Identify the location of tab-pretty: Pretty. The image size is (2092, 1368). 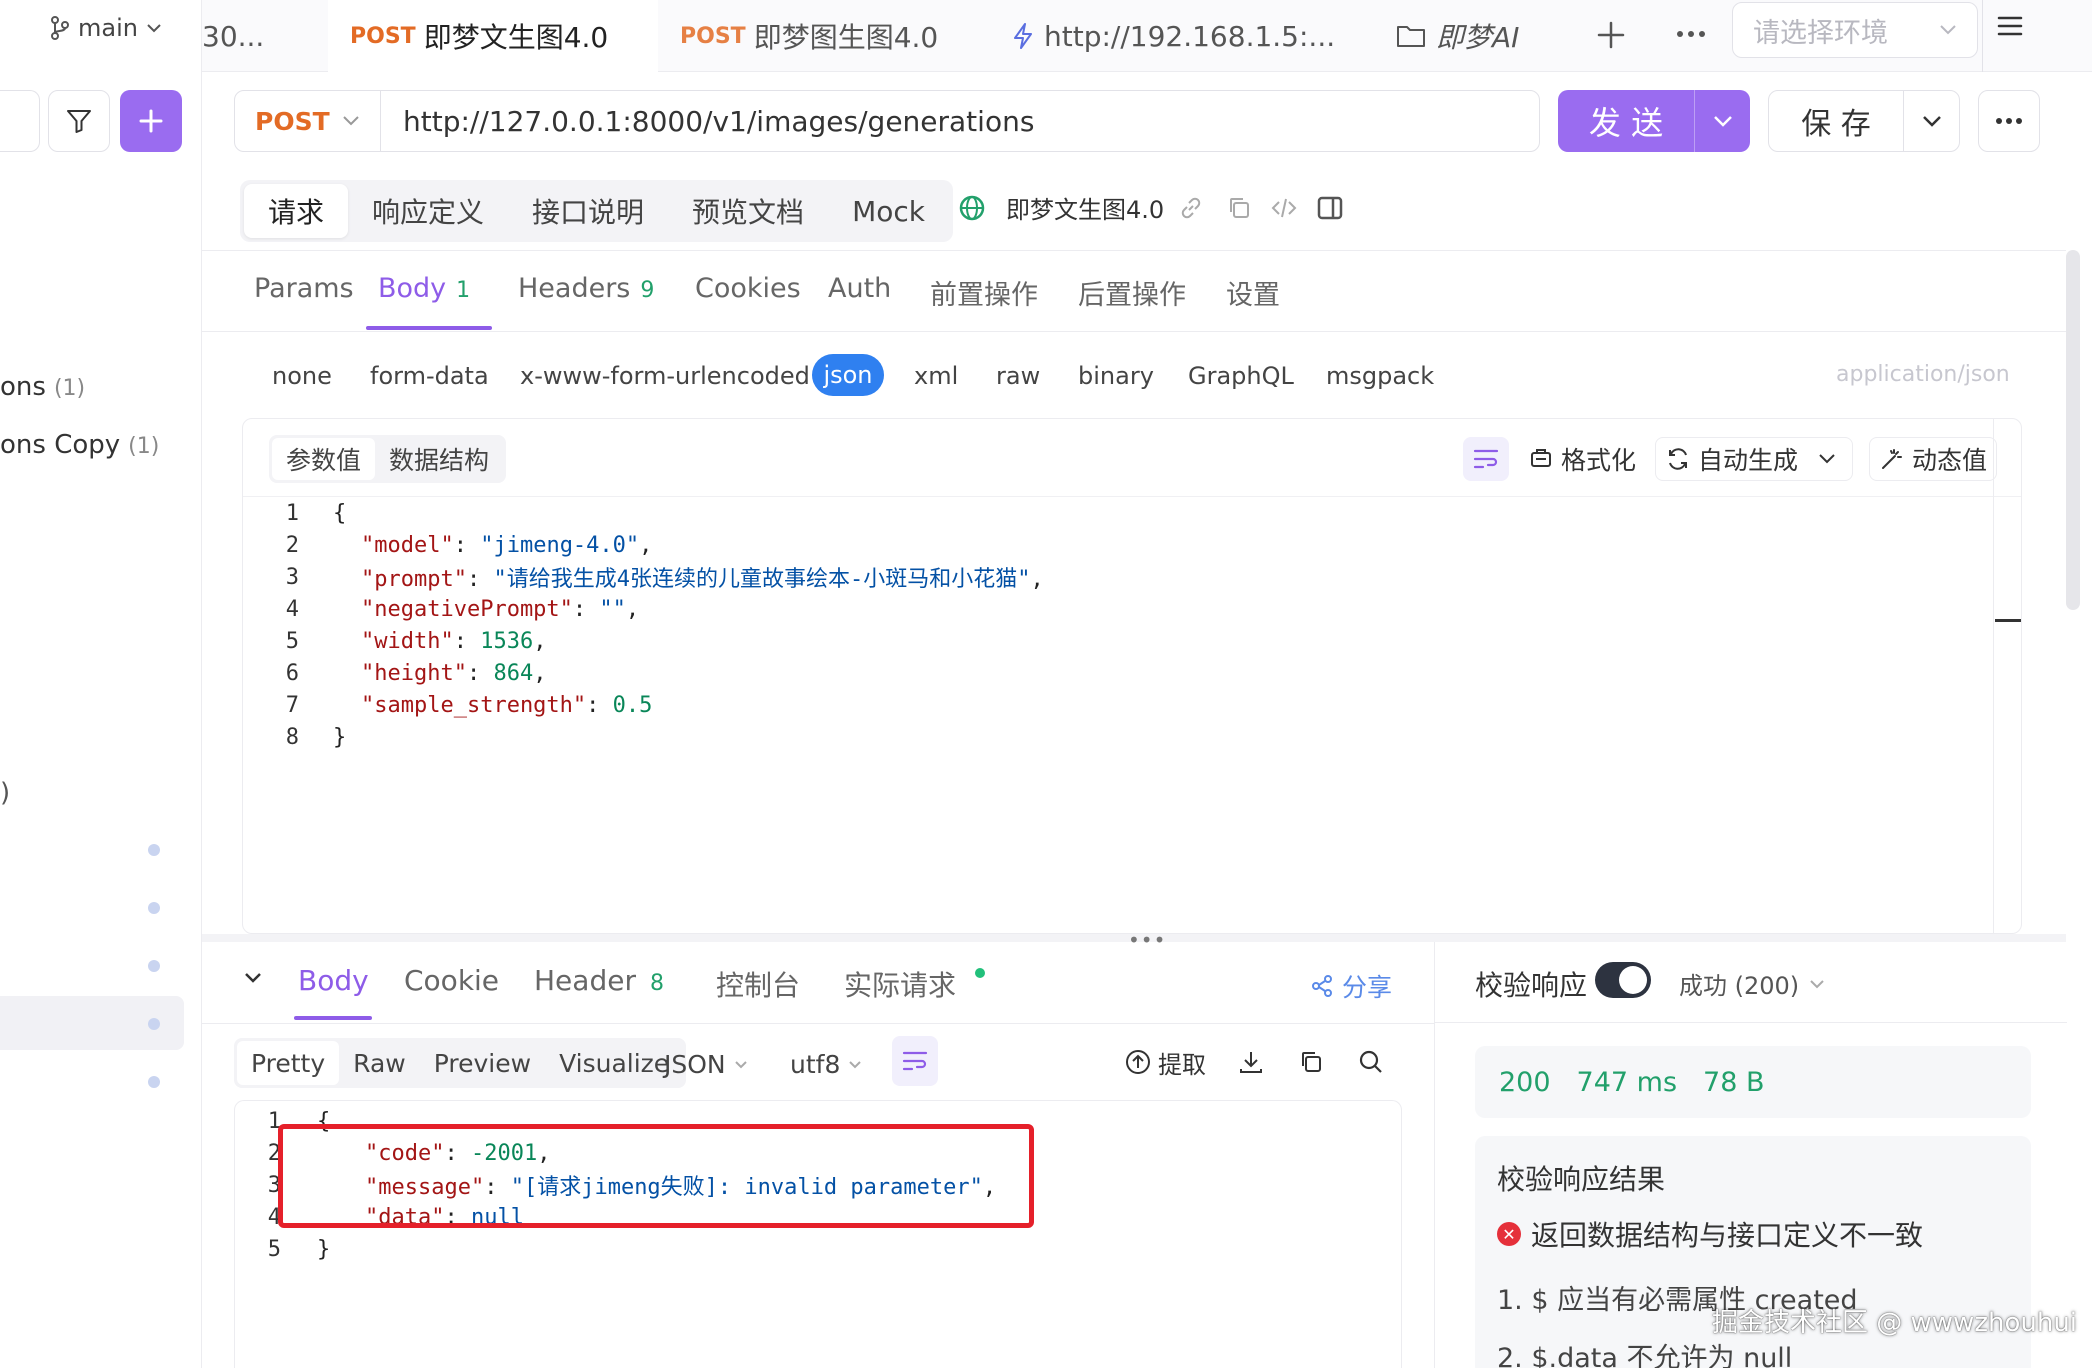
(288, 1063).